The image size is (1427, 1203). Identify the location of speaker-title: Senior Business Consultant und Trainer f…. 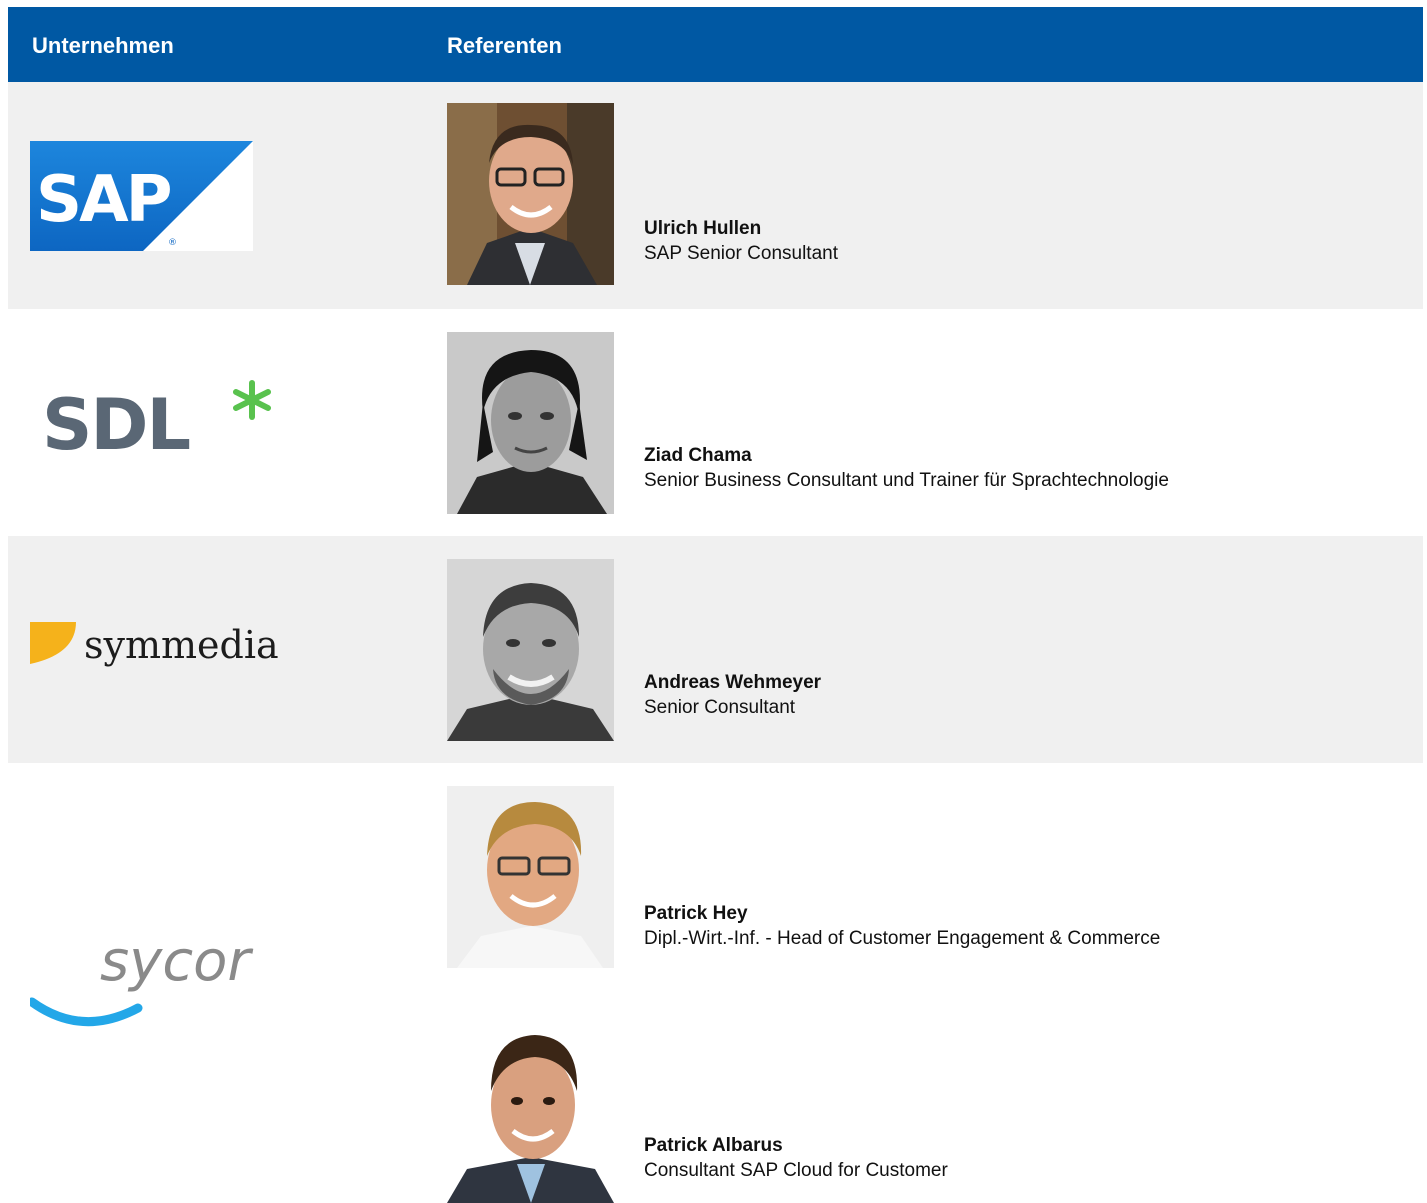
(906, 480).